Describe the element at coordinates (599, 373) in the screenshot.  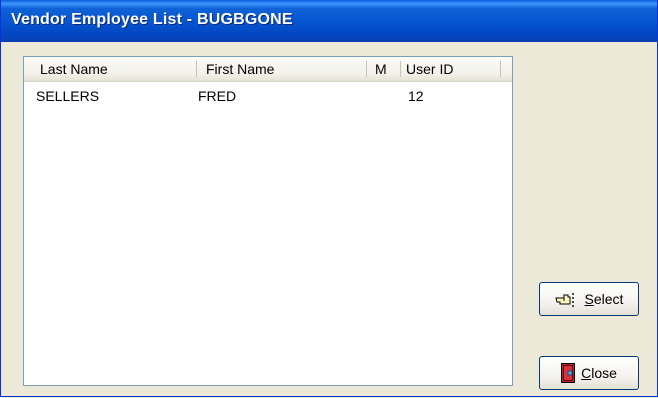
I see `close-button-label: Close` at that location.